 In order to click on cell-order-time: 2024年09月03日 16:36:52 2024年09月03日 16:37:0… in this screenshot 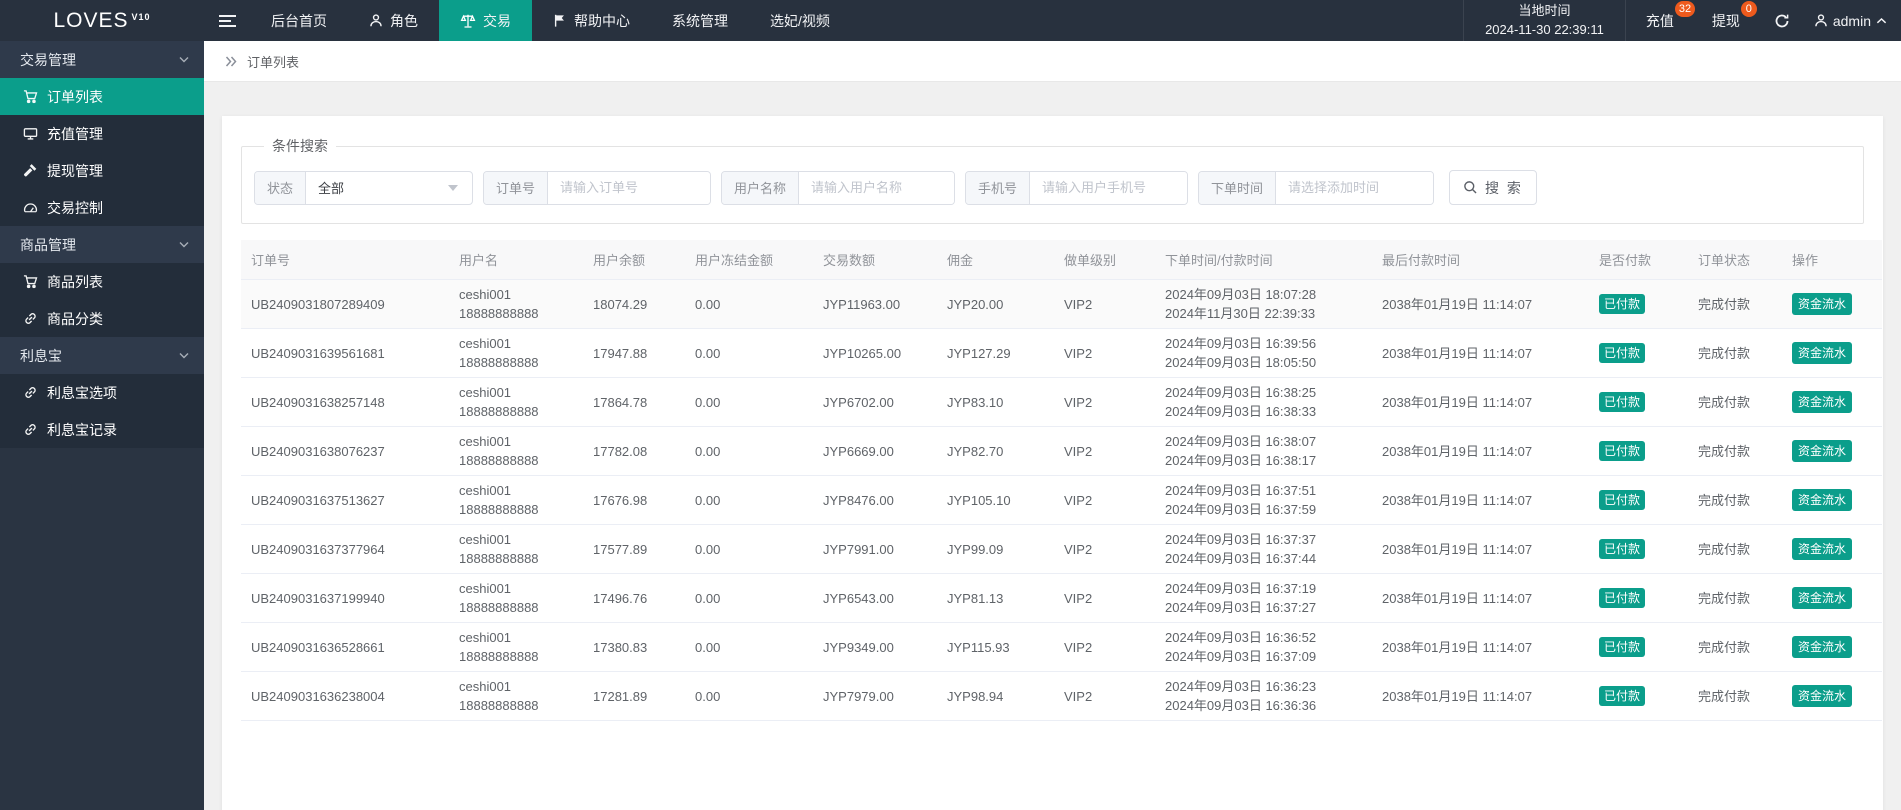, I will do `click(1263, 647)`.